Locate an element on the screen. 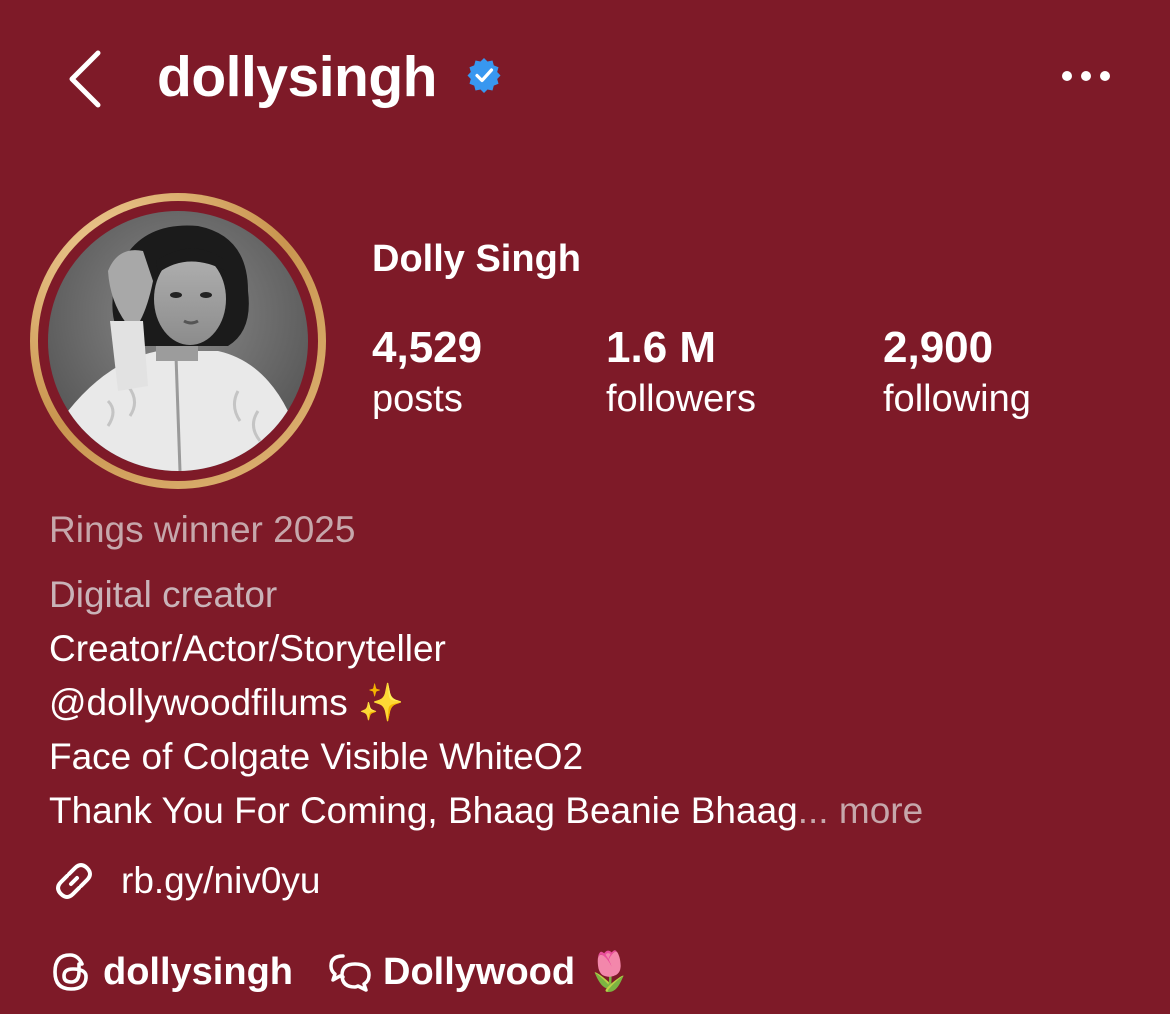 The width and height of the screenshot is (1170, 1014). bio-line: Creator/Actor/Storyteller is located at coordinates (247, 648).